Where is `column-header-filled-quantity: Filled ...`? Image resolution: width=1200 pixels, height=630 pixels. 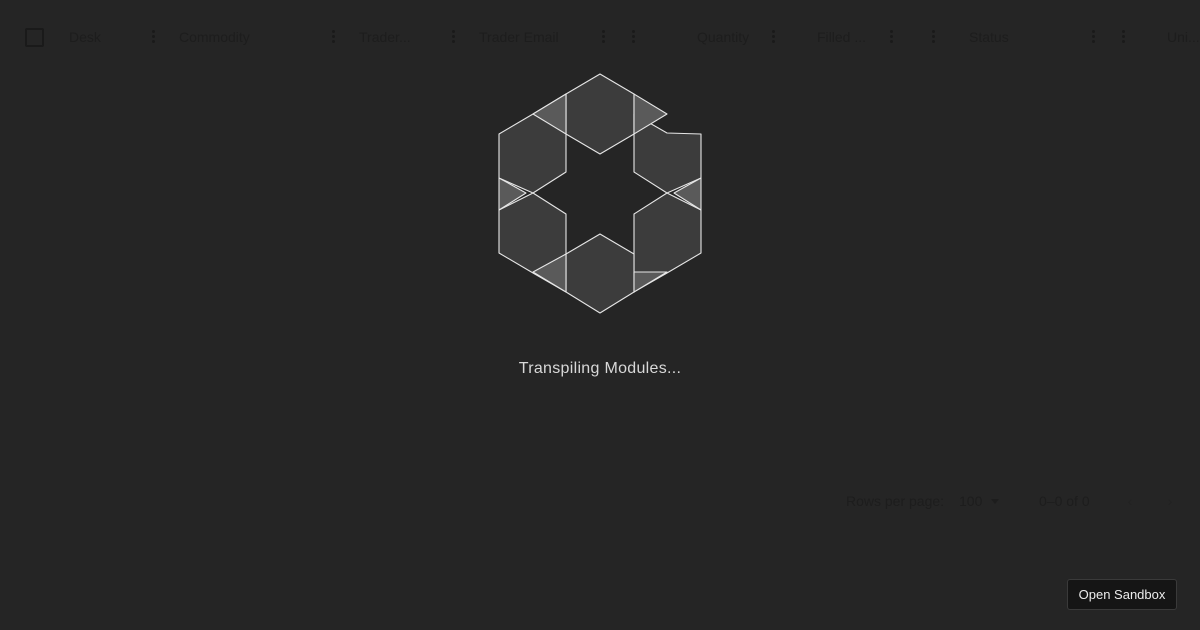
column-header-filled-quantity: Filled ... is located at coordinates (841, 37).